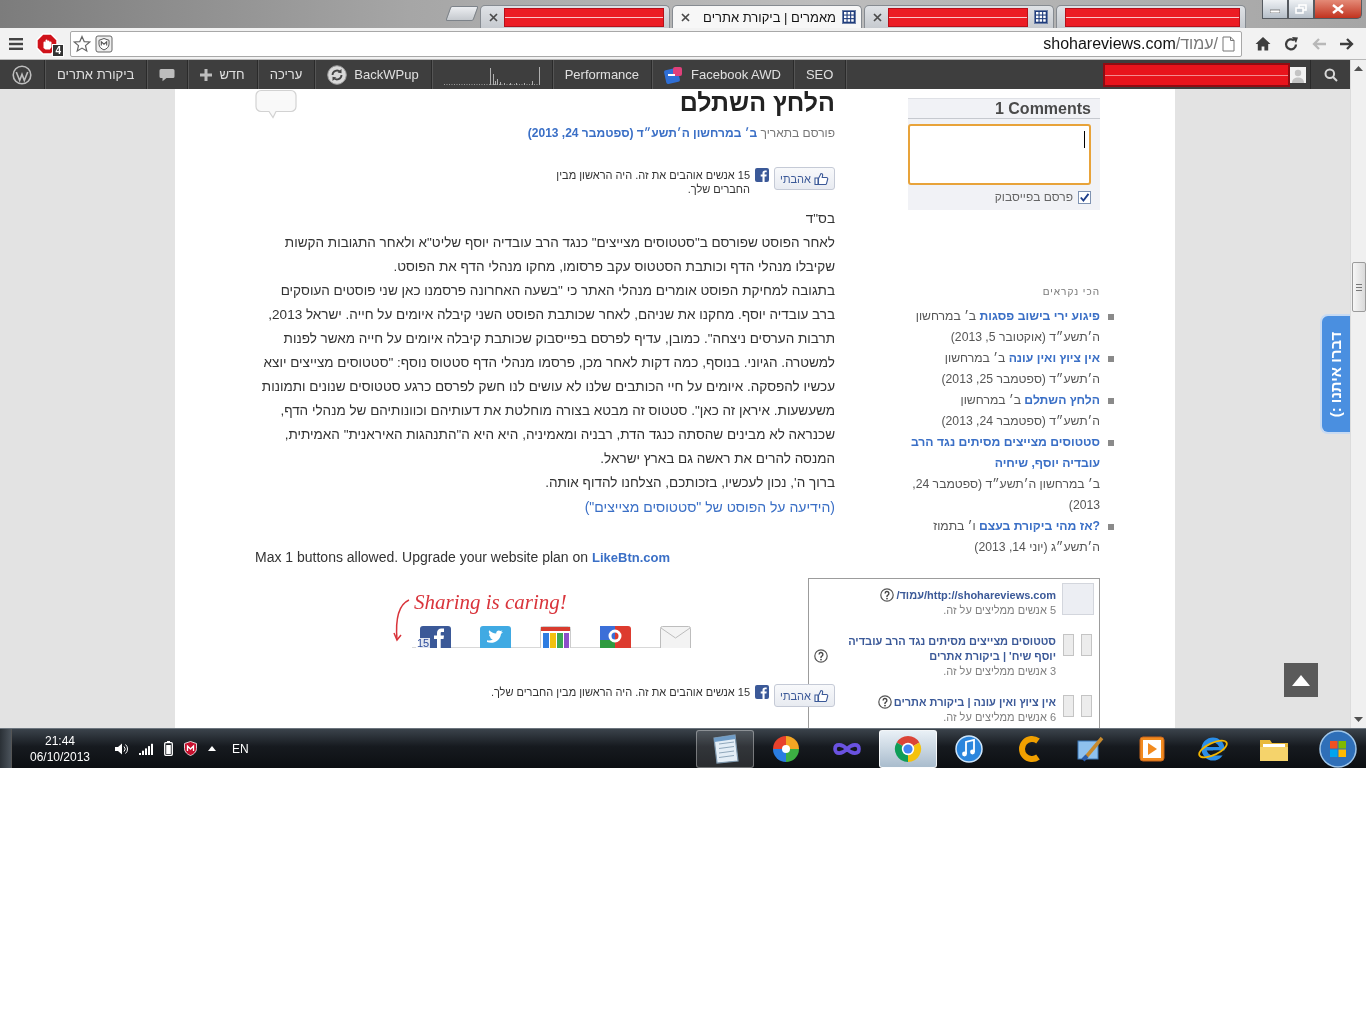  What do you see at coordinates (82, 43) in the screenshot?
I see `star-icon` at bounding box center [82, 43].